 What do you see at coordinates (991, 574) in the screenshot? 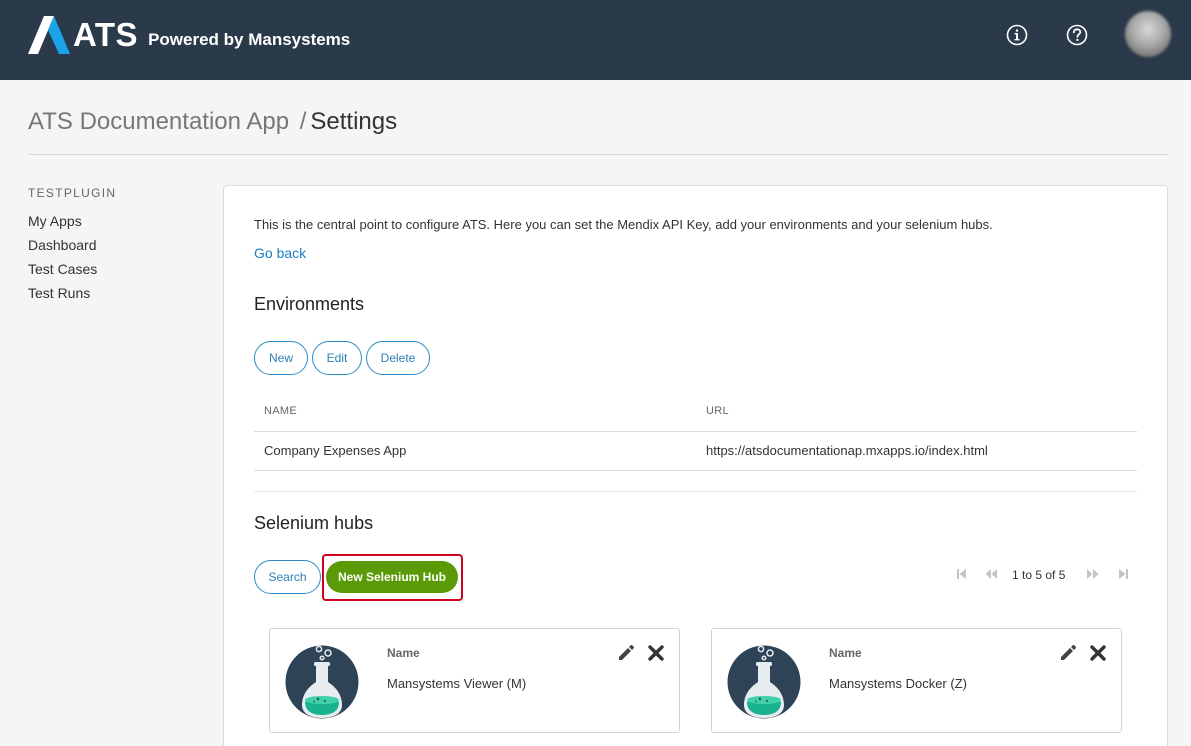
I see `previous-page-icon` at bounding box center [991, 574].